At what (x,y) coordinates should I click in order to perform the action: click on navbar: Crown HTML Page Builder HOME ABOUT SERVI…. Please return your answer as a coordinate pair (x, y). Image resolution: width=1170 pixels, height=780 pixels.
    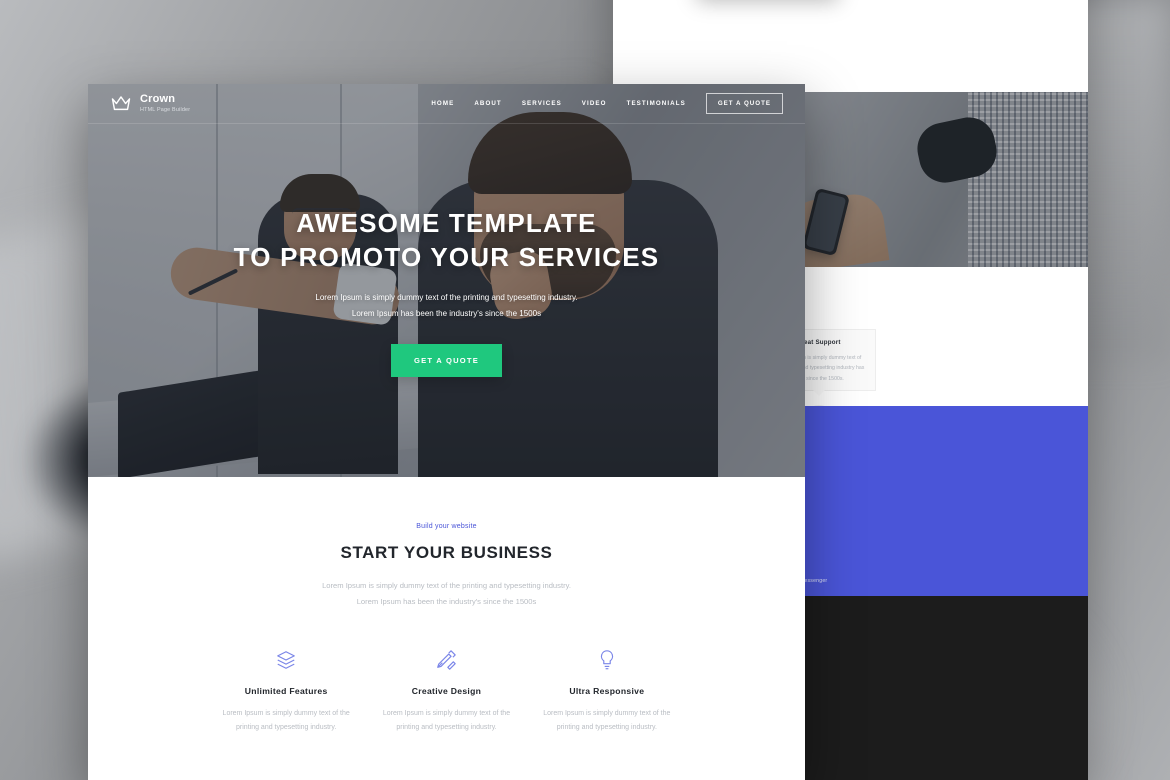
    Looking at the image, I should click on (446, 104).